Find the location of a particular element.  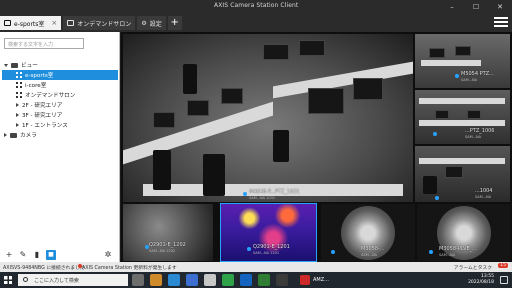

tree-item-icore: i-core室 is located at coordinates (60, 85).